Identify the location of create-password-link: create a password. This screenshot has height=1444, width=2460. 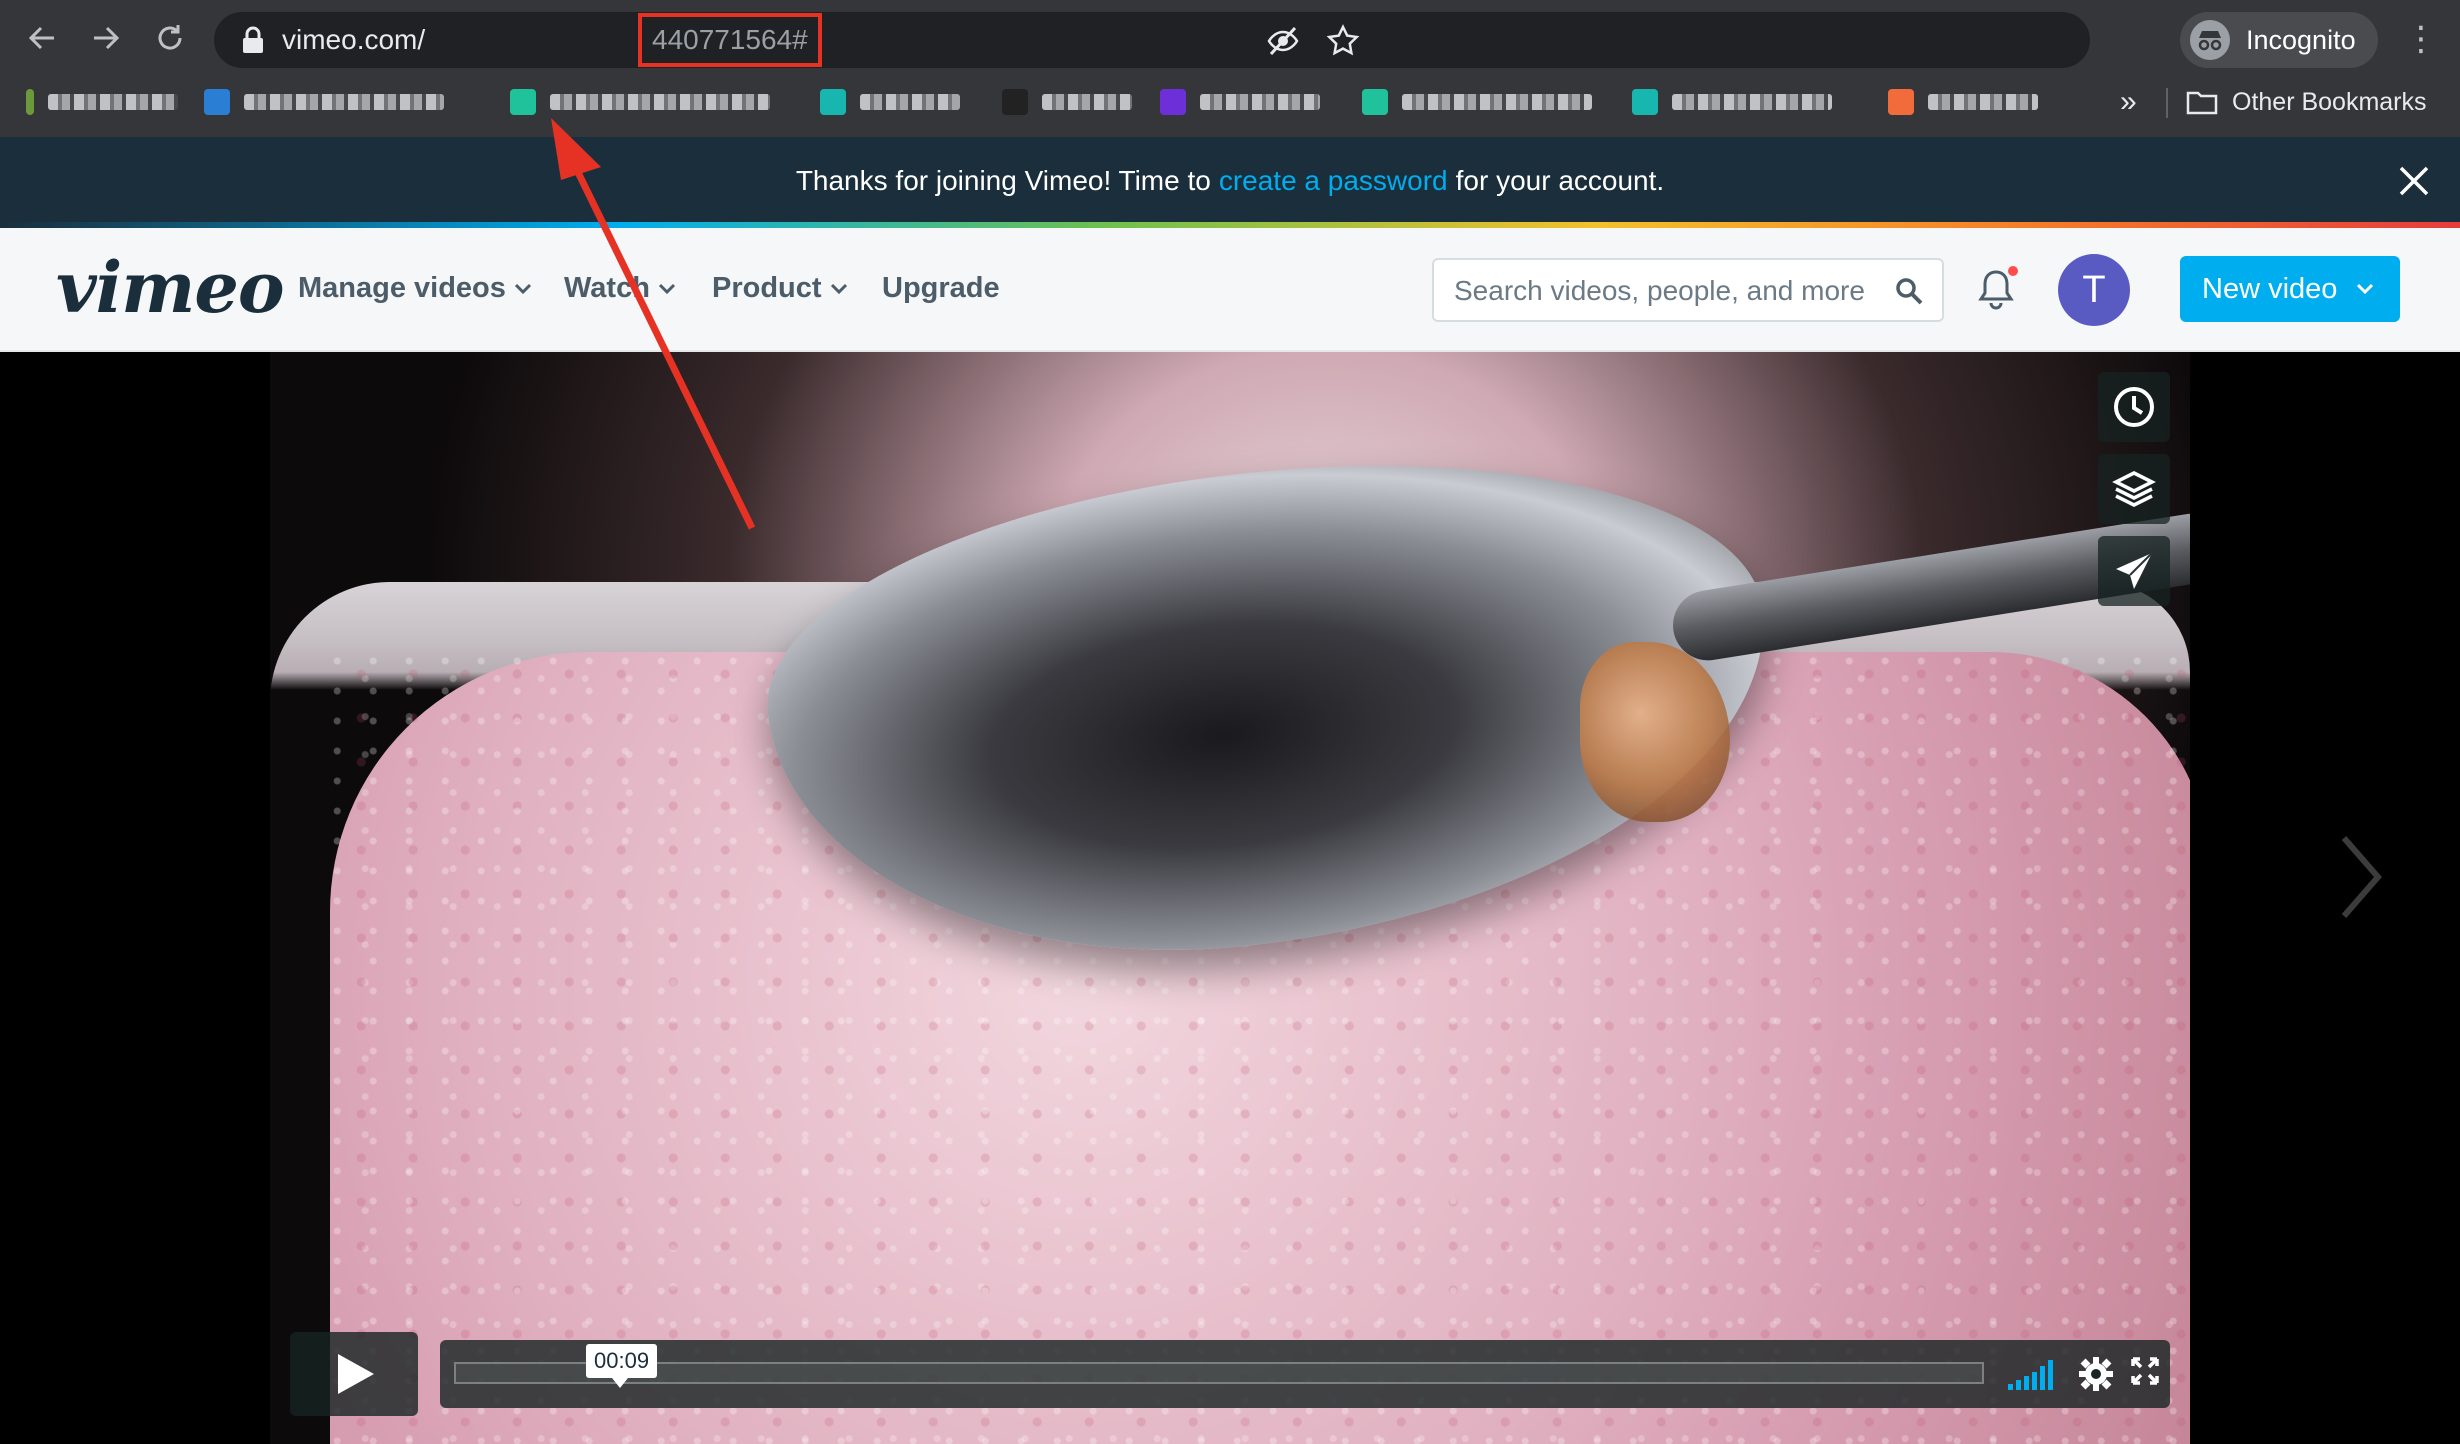
(1333, 181).